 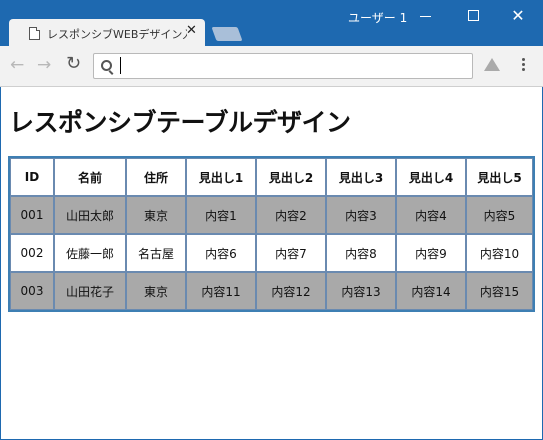 I want to click on table-cell: 佐藤一郎, so click(x=90, y=253).